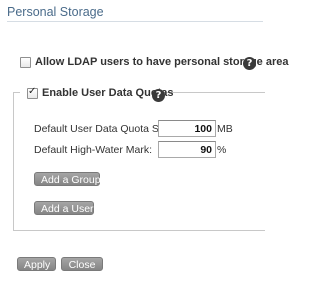  Describe the element at coordinates (32, 92) in the screenshot. I see `quotas-checkbox` at that location.